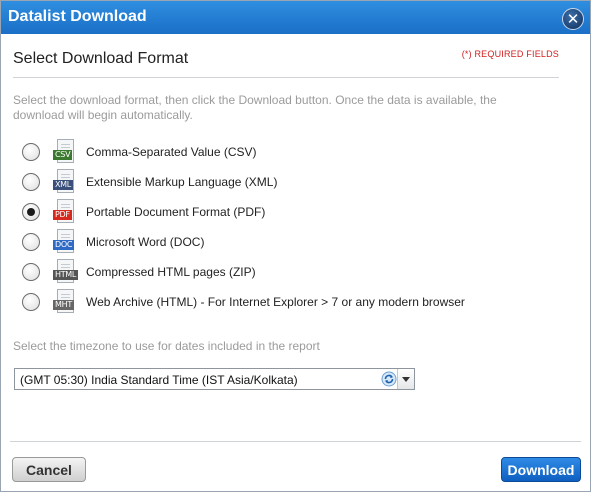 This screenshot has height=492, width=591. What do you see at coordinates (171, 152) in the screenshot?
I see `format-label: Comma-Separated Value (CSV)` at bounding box center [171, 152].